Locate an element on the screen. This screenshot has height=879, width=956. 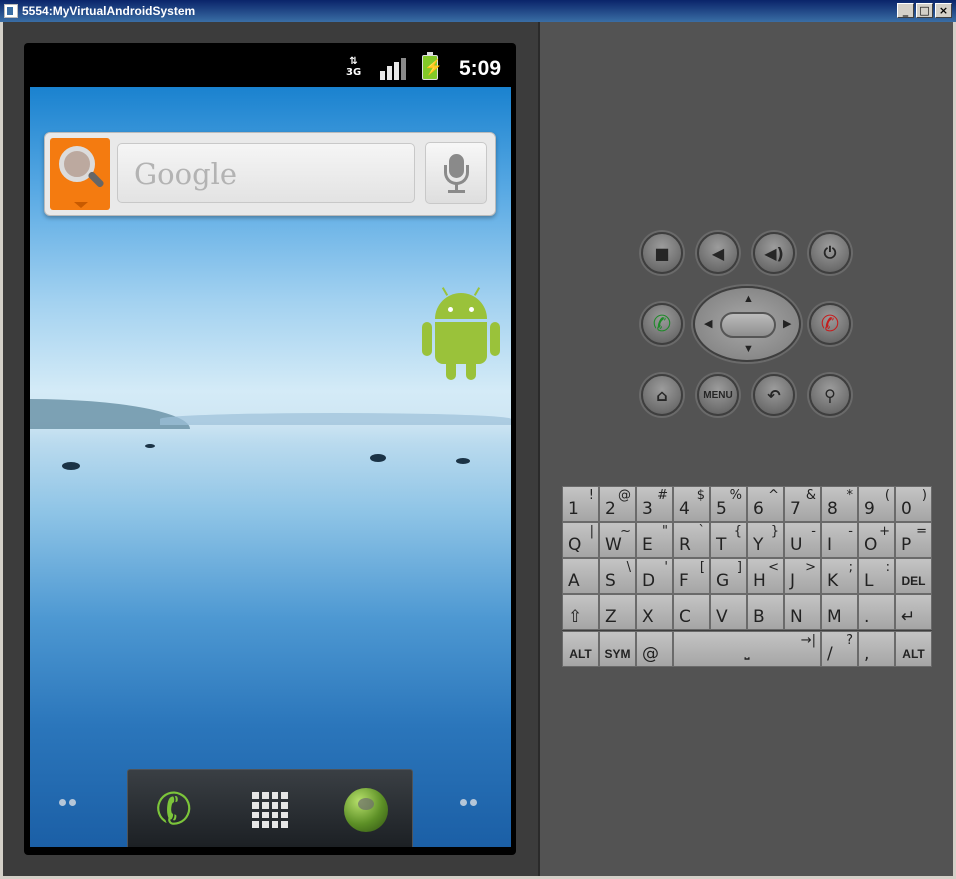
page-indicator-left is located at coordinates (67, 802).